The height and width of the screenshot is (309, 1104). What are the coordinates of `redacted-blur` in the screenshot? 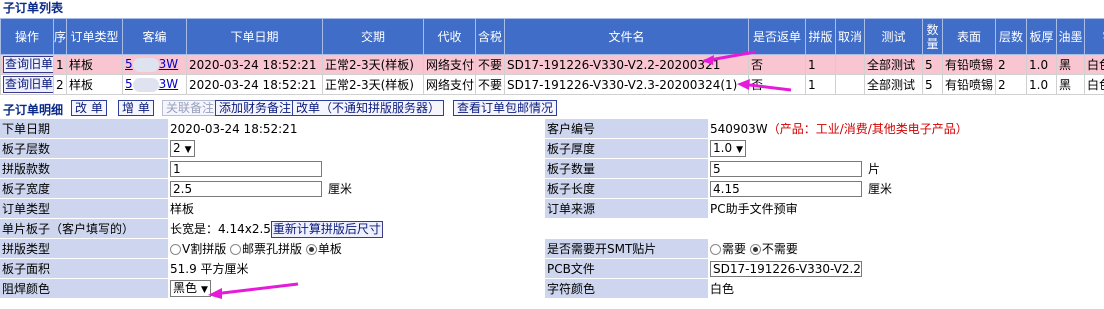 It's located at (145, 84).